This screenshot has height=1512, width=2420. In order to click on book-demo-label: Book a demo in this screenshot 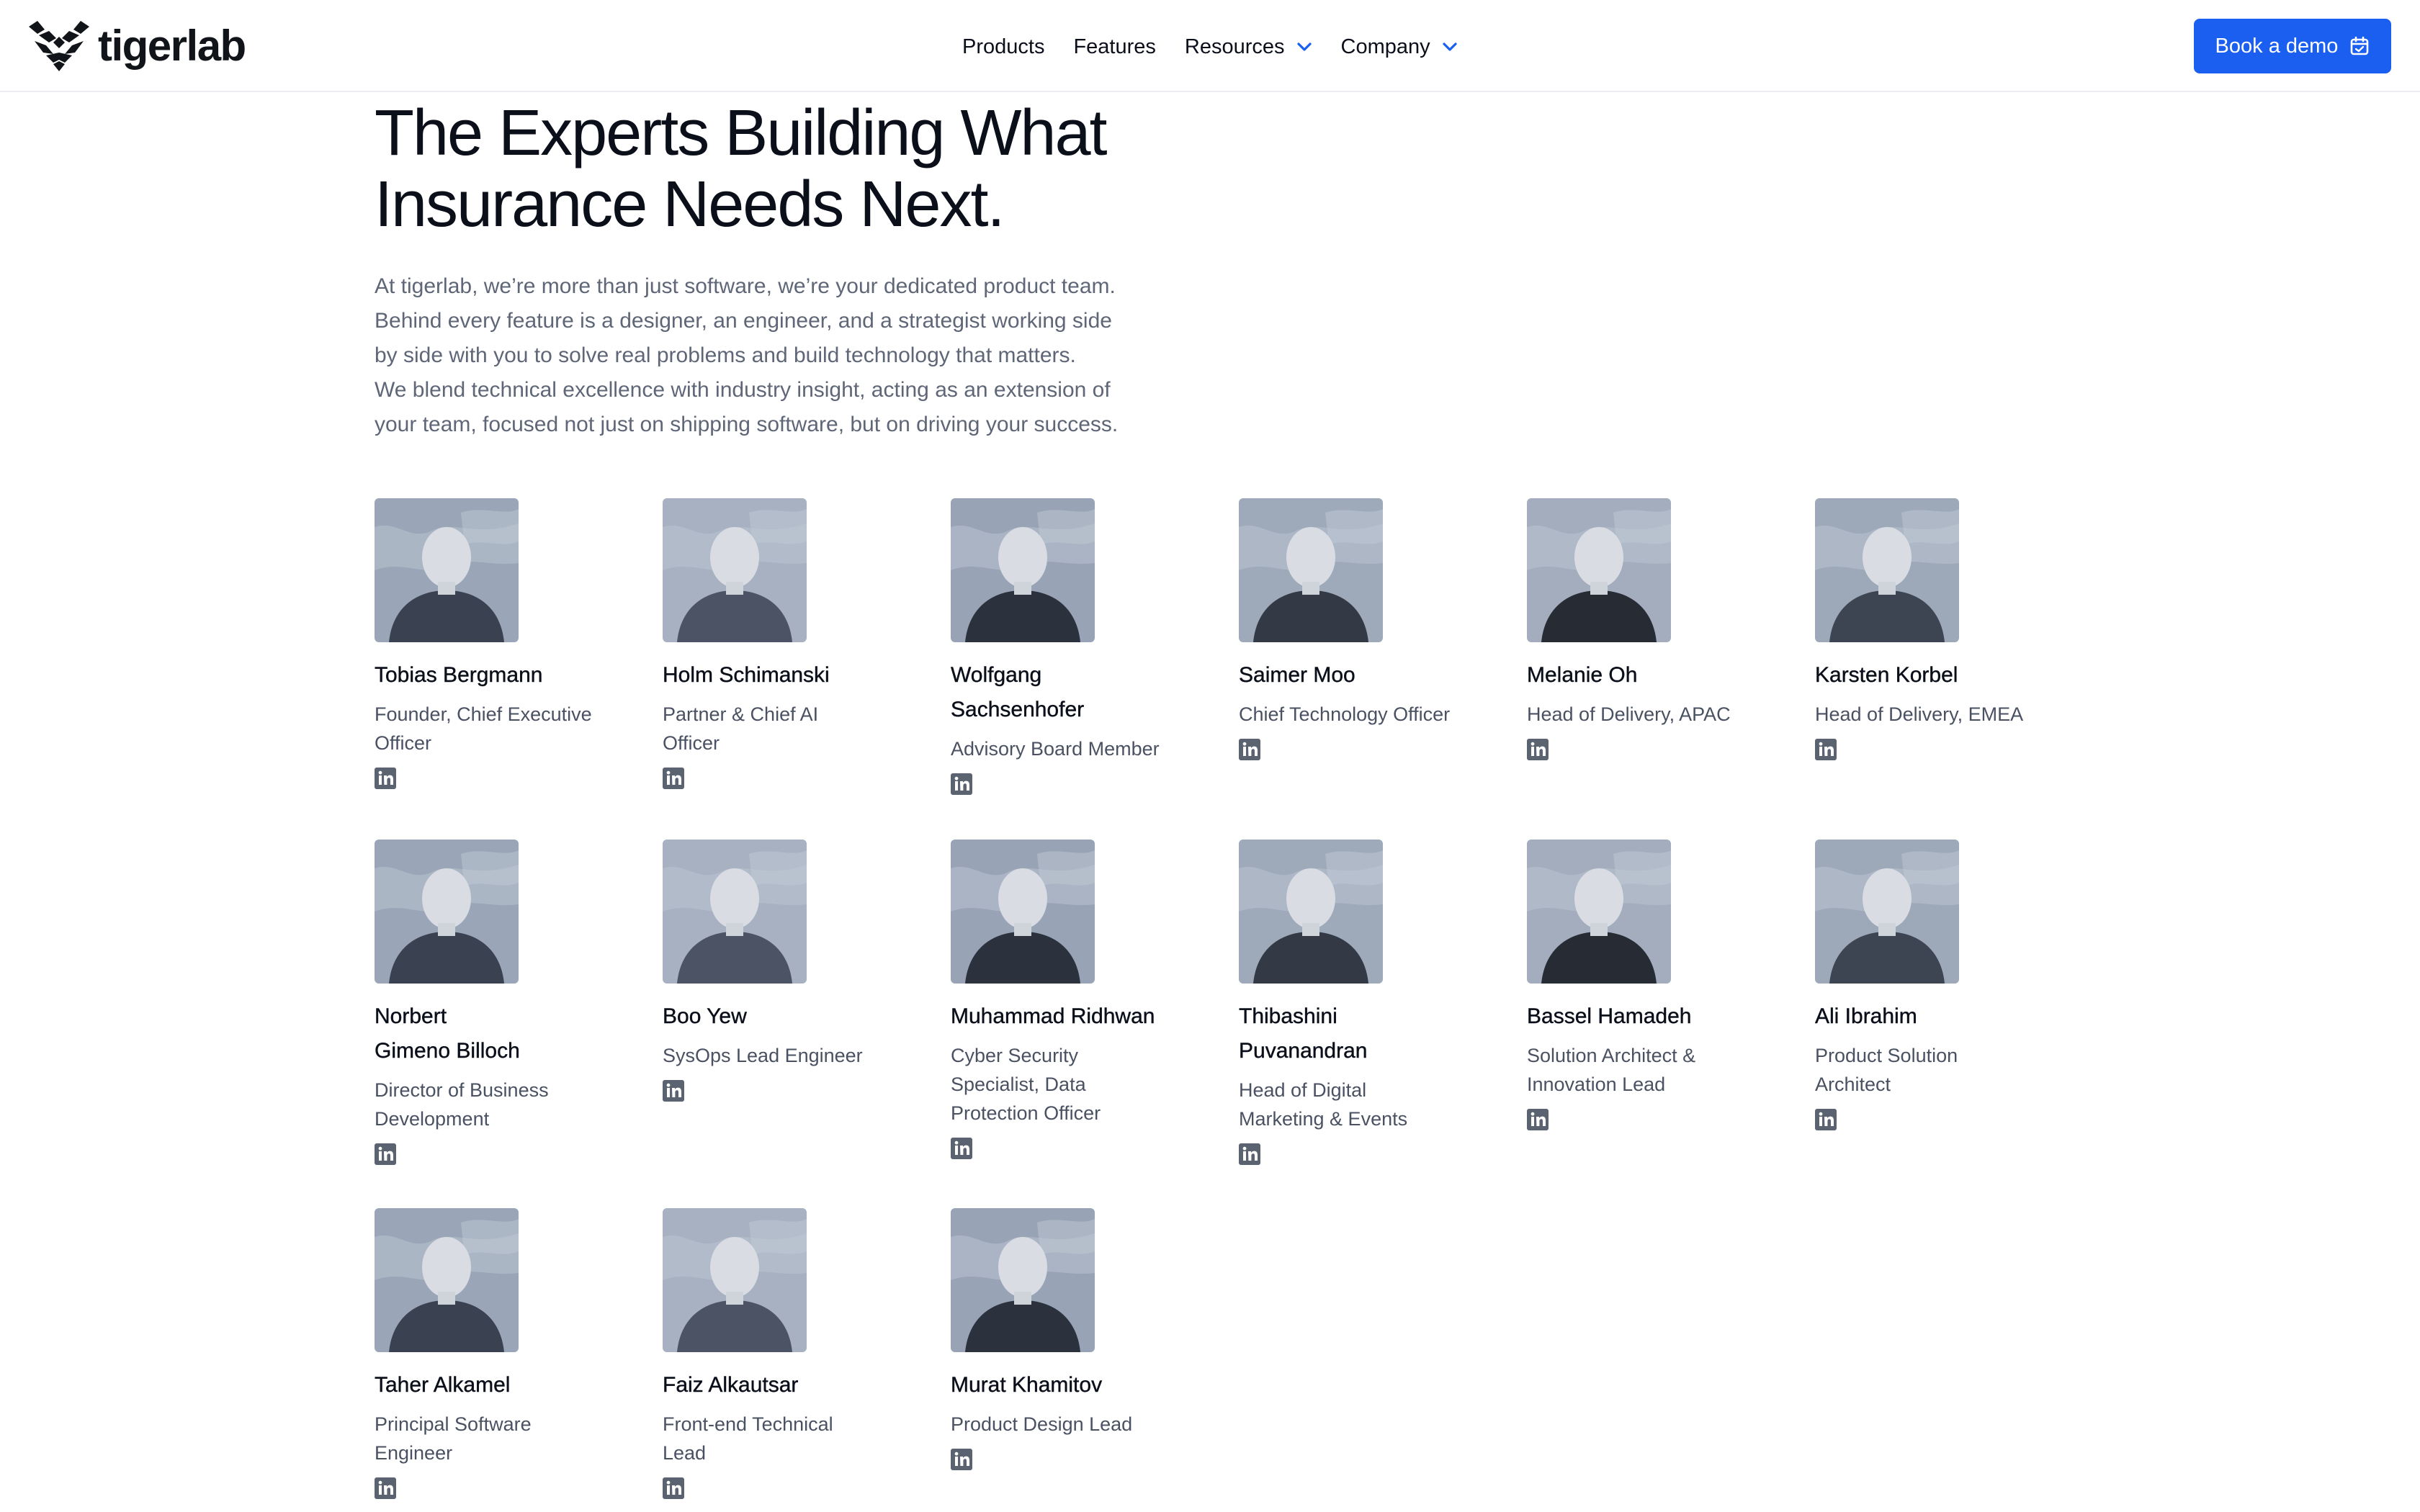, I will do `click(2277, 46)`.